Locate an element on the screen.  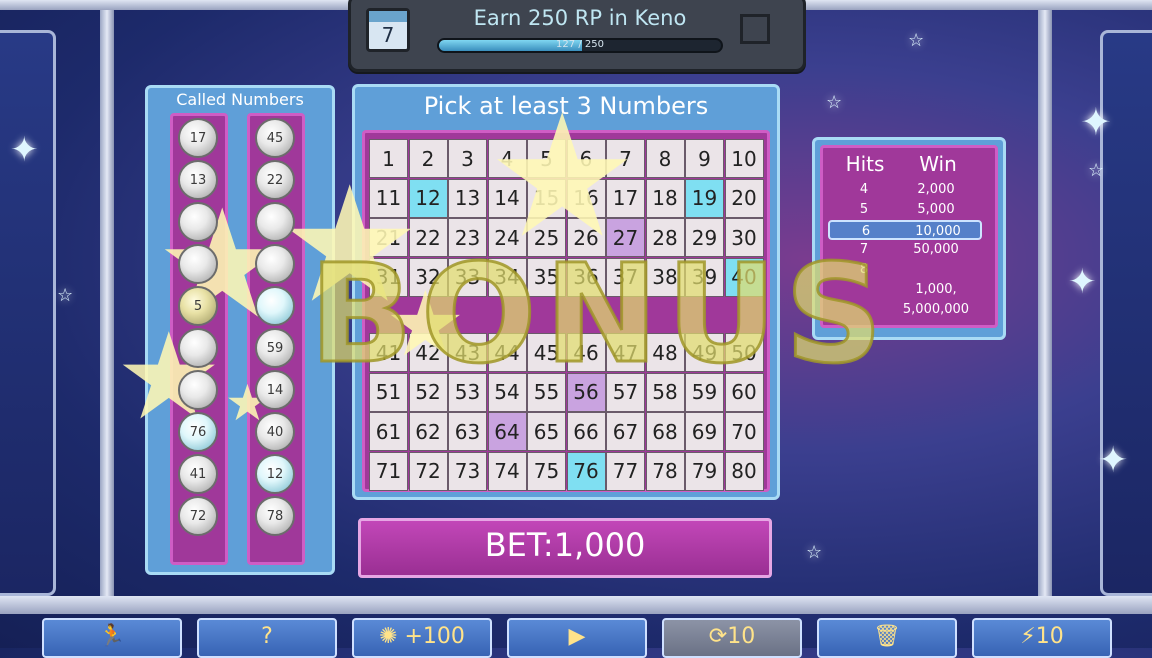
keno-cell-8: 8 is located at coordinates (665, 158).